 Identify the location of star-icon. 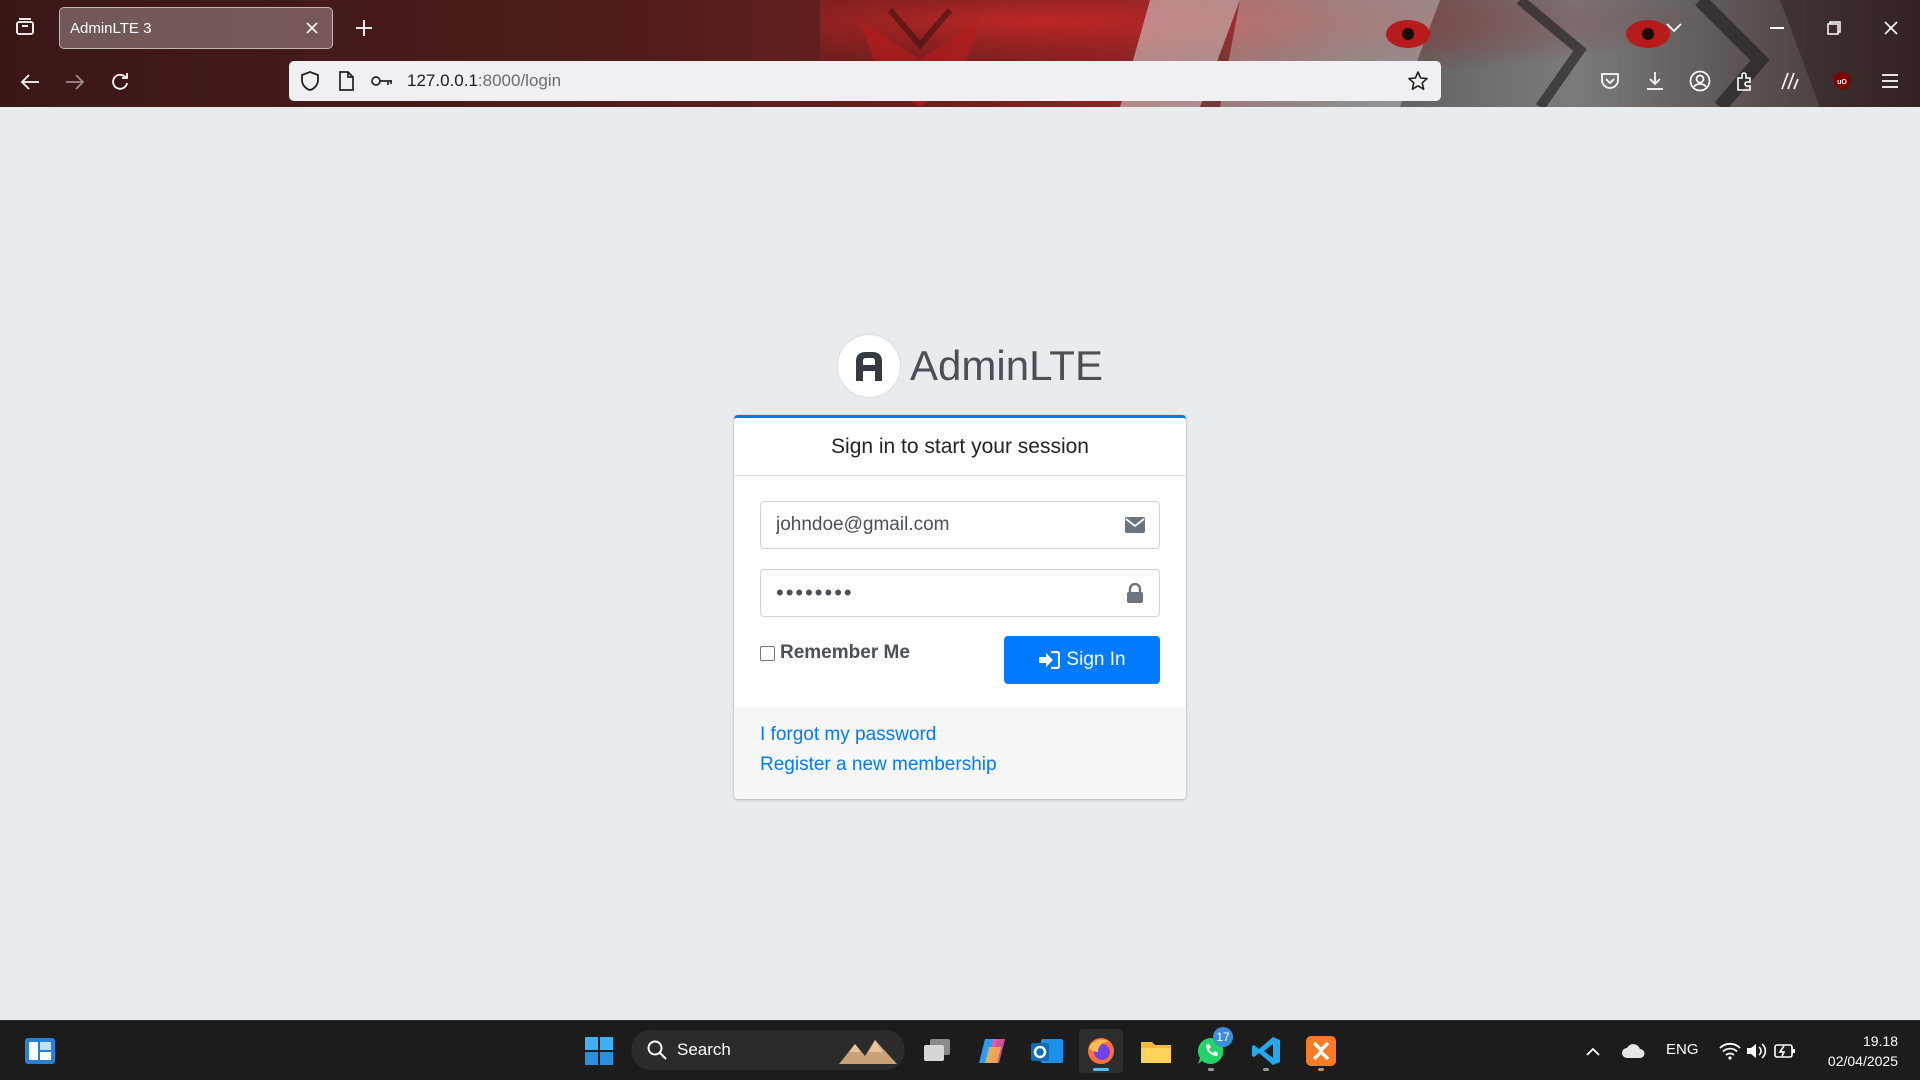
(1418, 80).